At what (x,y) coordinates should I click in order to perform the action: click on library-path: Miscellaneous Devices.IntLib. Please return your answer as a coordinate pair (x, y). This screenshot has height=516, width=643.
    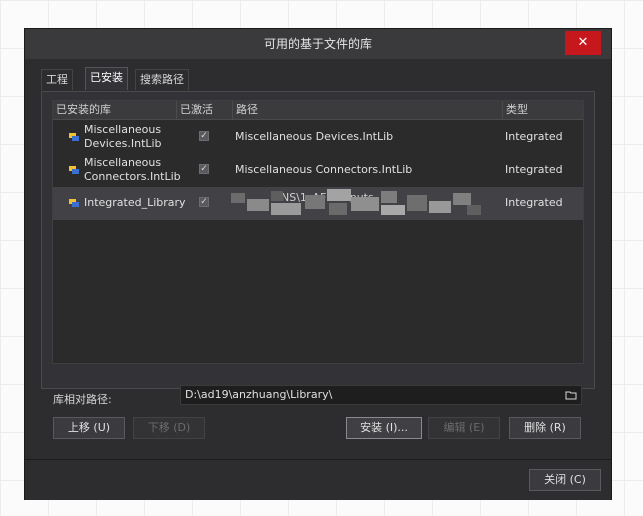
    Looking at the image, I should click on (314, 136).